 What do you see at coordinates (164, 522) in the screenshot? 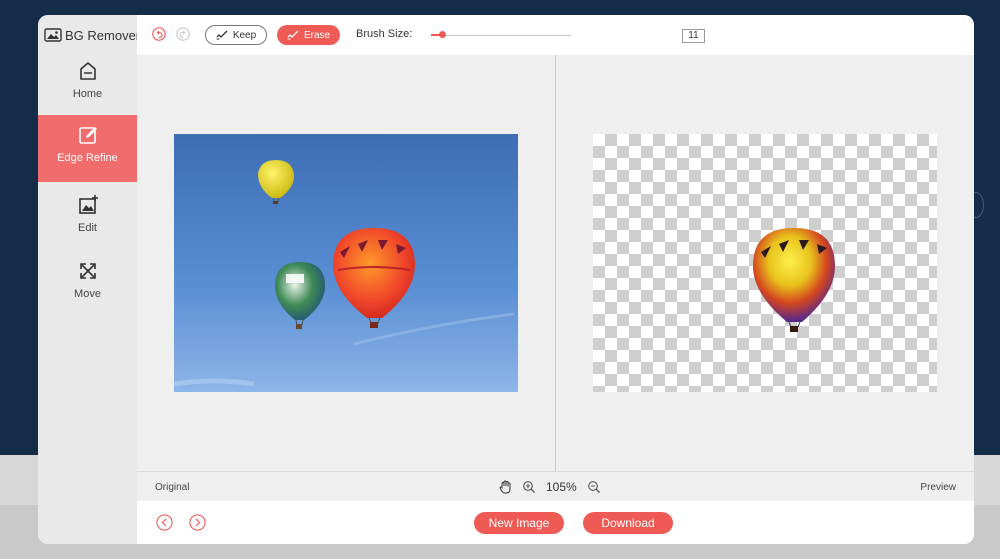
I see `previous-icon` at bounding box center [164, 522].